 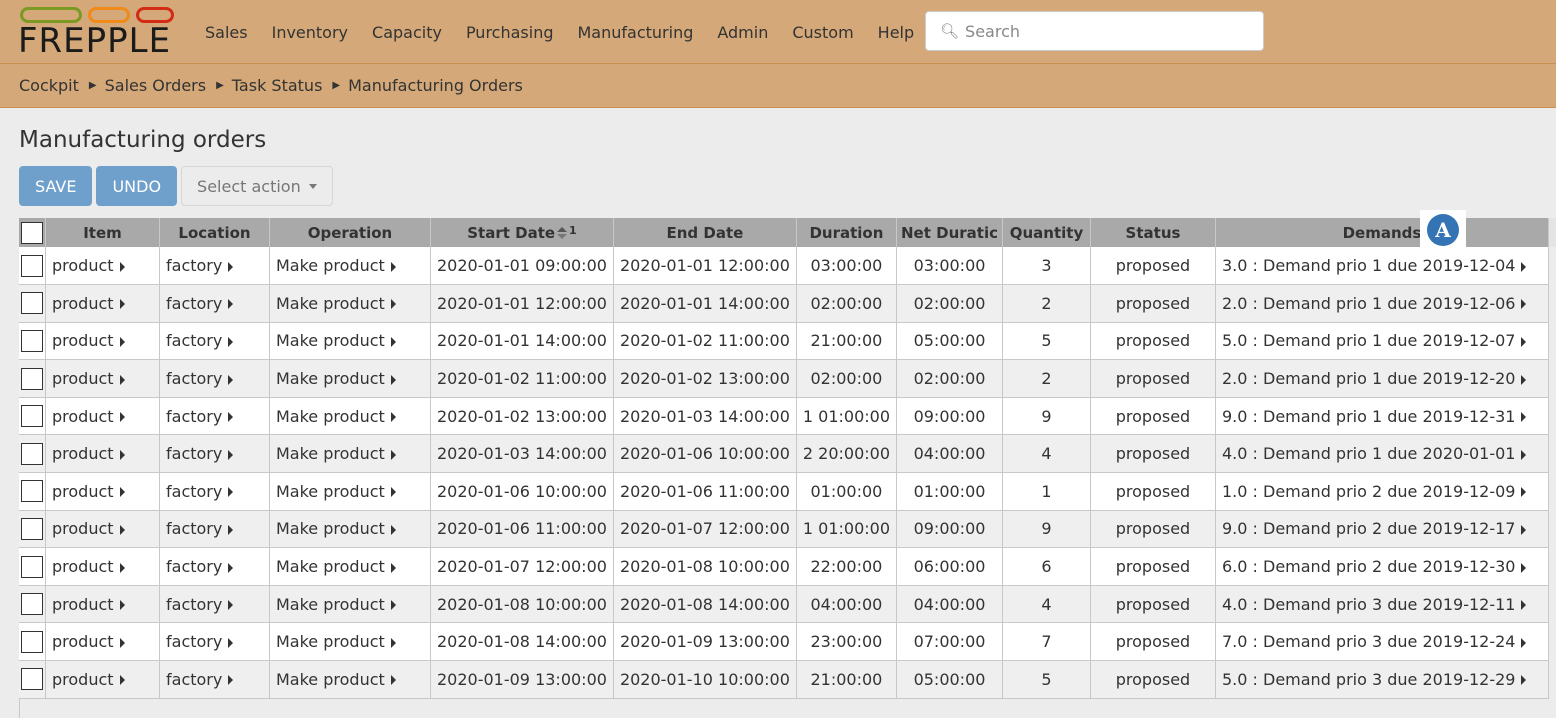 I want to click on demands-cell: 9.0 : Demand prio 1 due 2019-12-31, so click(x=1382, y=416).